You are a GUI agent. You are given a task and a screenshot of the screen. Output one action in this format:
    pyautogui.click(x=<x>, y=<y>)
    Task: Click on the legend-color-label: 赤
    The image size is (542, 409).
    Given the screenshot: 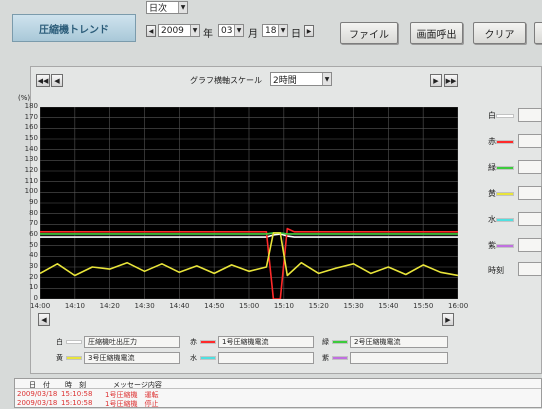 What is the action you would take?
    pyautogui.click(x=193, y=342)
    